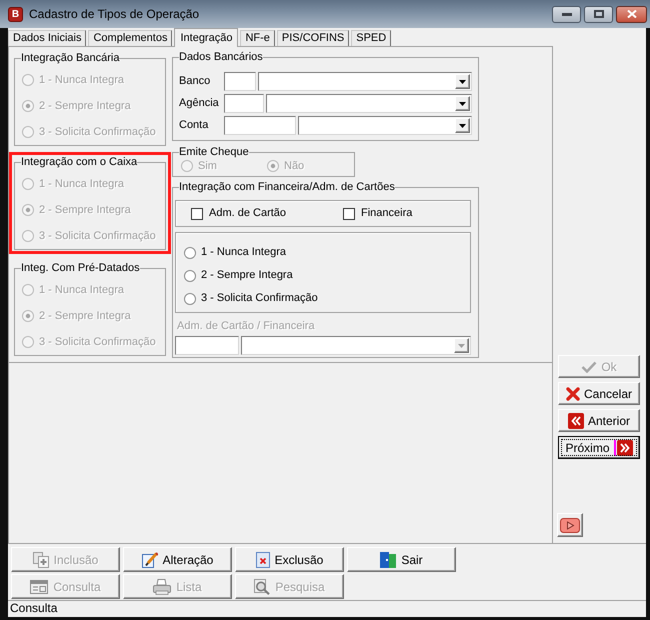 The image size is (650, 620). What do you see at coordinates (313, 38) in the screenshot?
I see `tab: PIS/COFINS` at bounding box center [313, 38].